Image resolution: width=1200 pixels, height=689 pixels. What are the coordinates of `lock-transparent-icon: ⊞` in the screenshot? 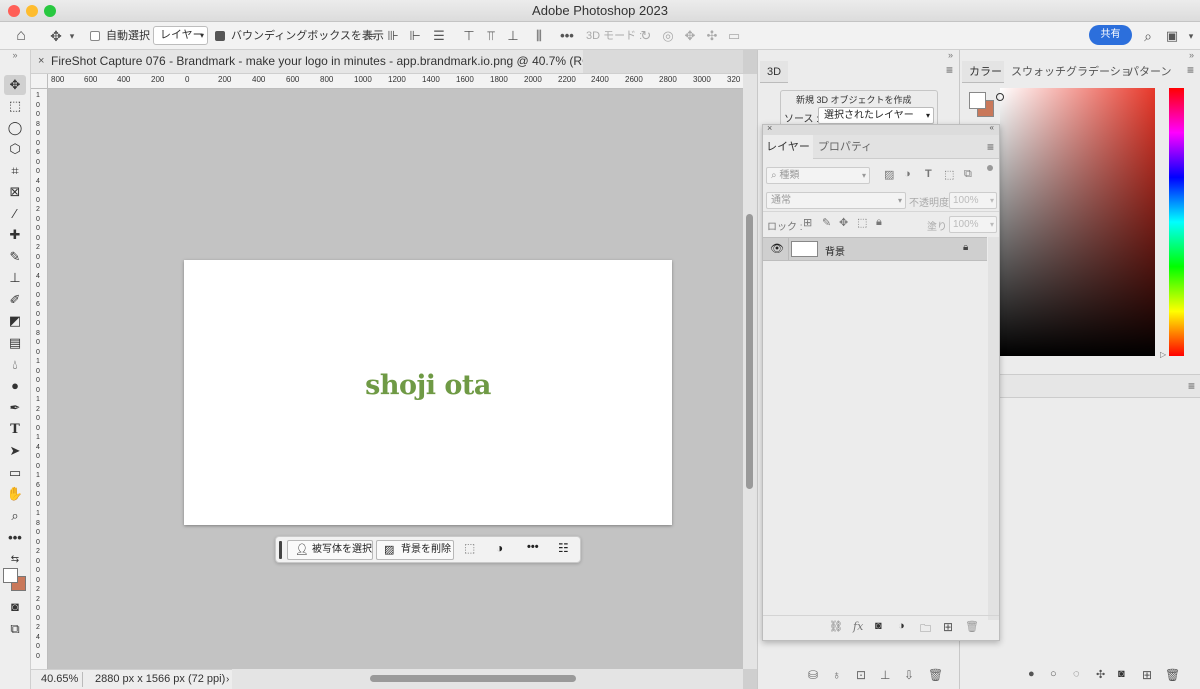 It's located at (807, 222).